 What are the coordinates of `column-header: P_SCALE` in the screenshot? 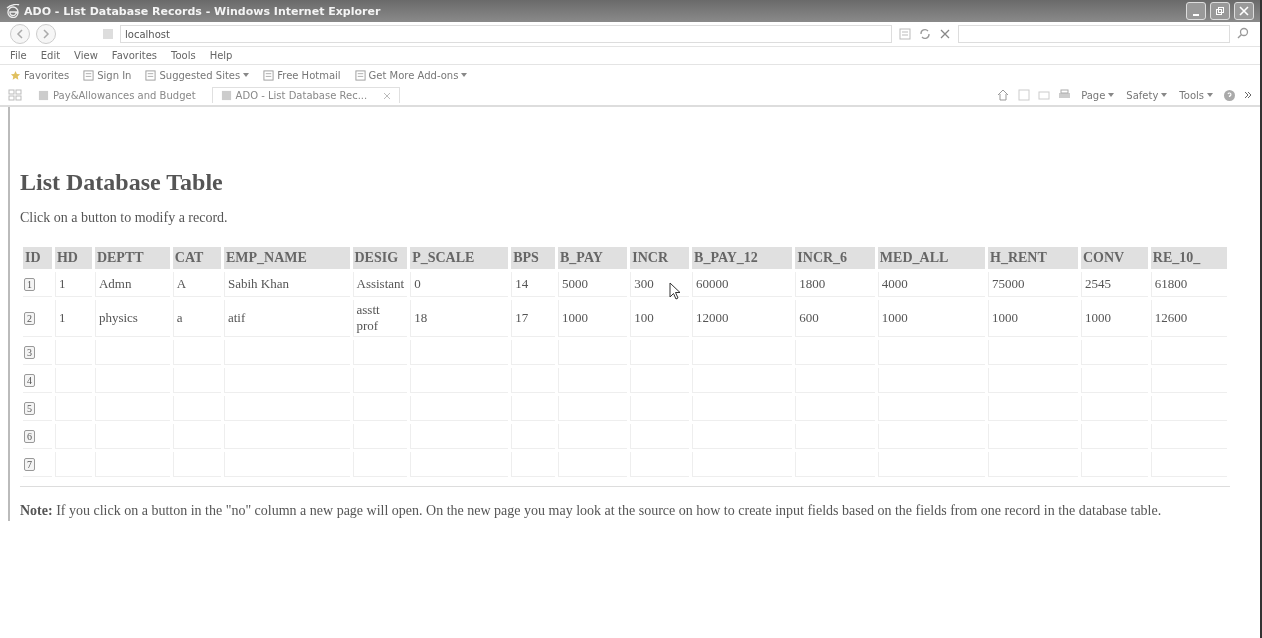 It's located at (459, 258).